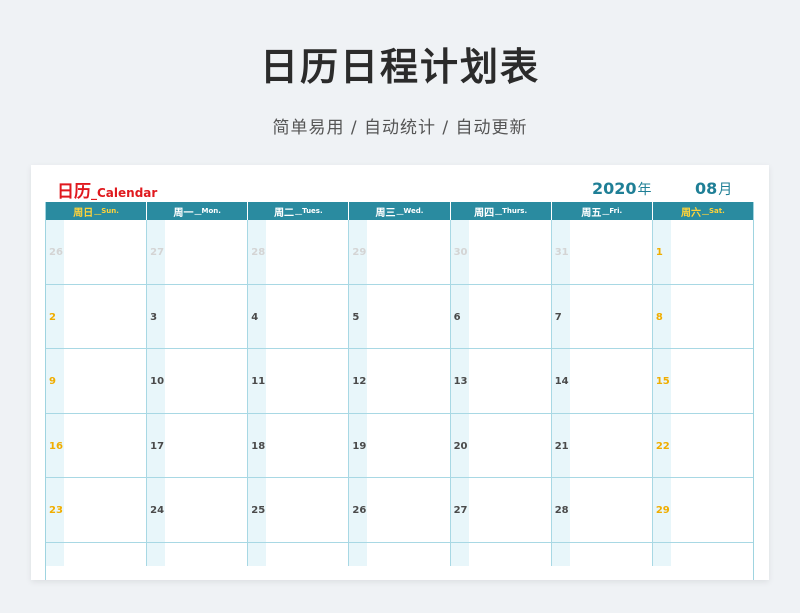  I want to click on day-number: 25, so click(258, 511).